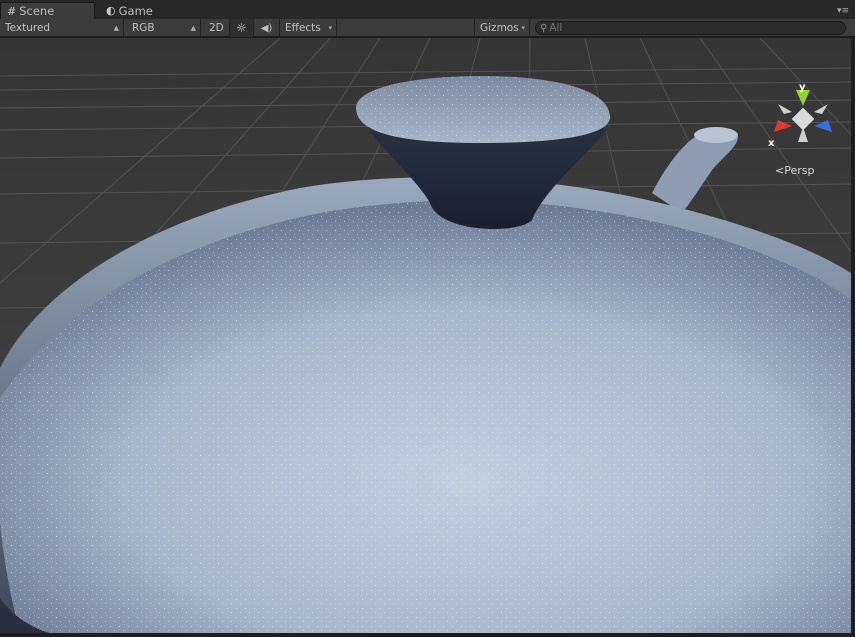 The width and height of the screenshot is (855, 637). I want to click on lighting-toggle: ☼, so click(242, 28).